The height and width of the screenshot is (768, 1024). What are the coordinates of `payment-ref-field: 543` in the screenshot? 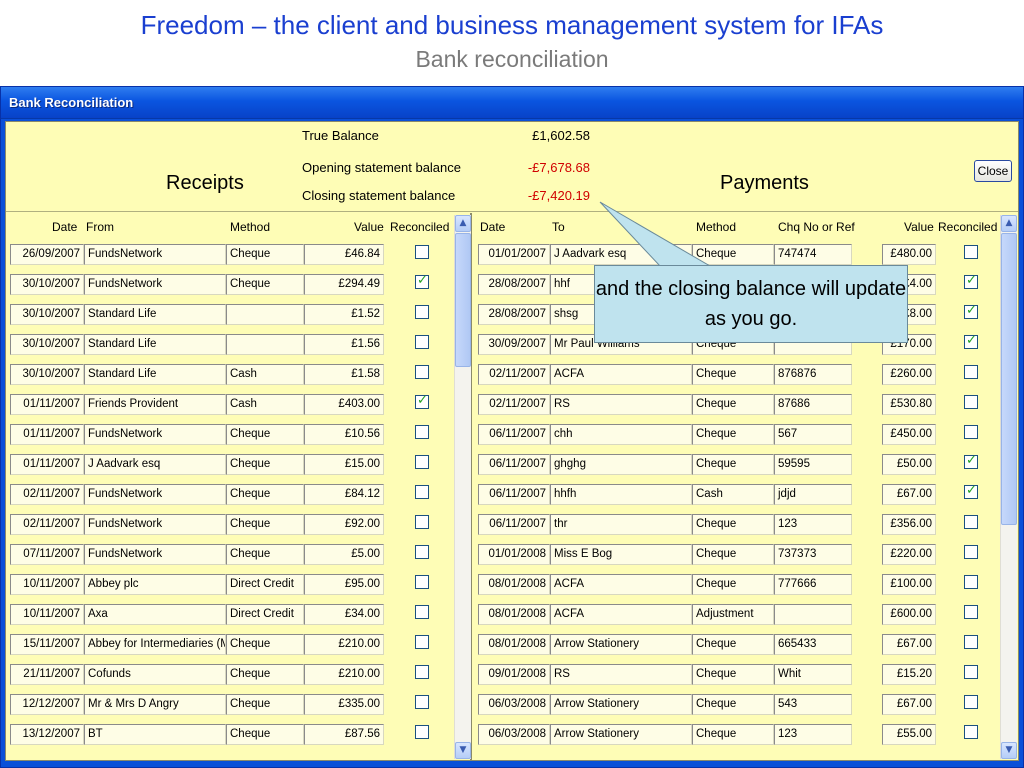 It's located at (813, 704).